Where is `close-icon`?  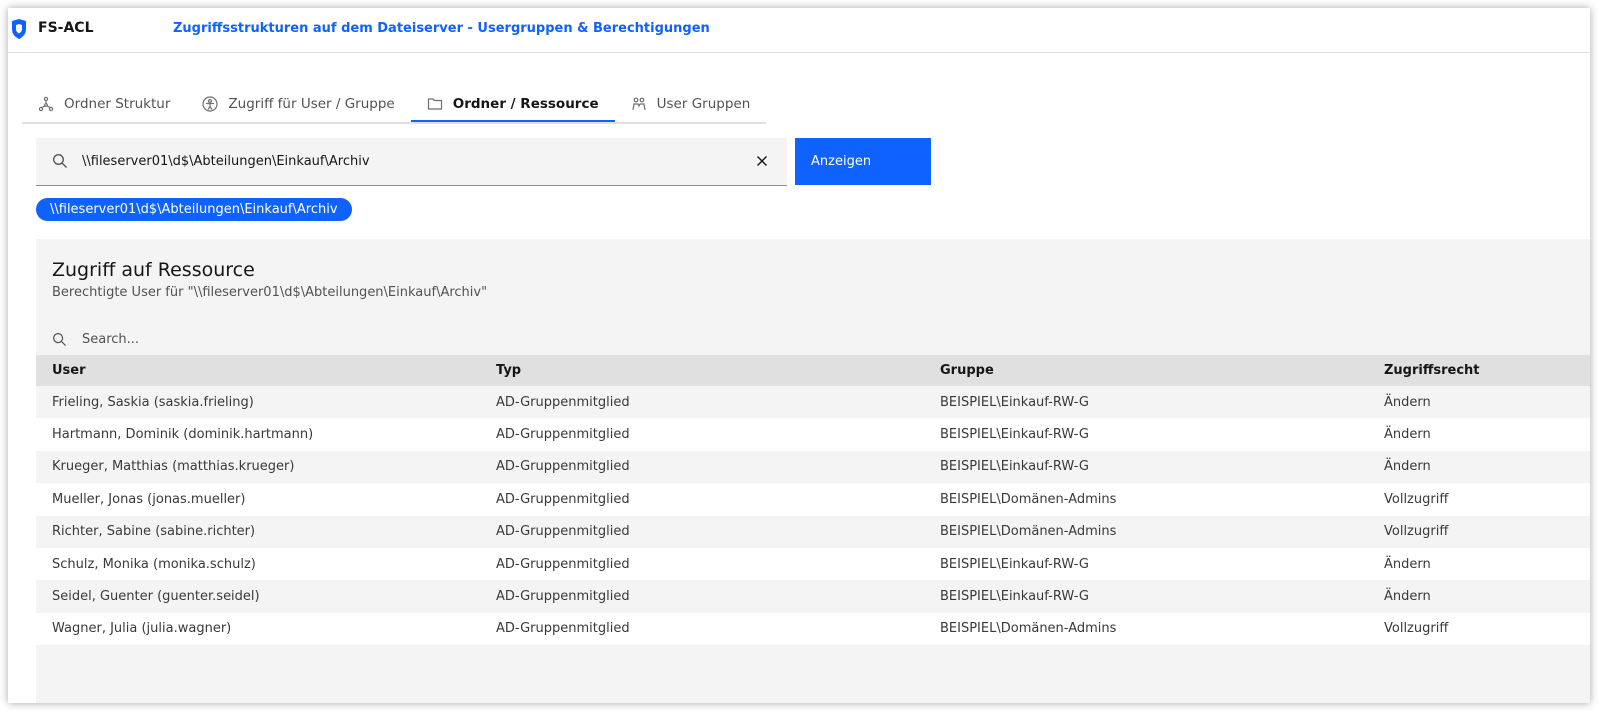
close-icon is located at coordinates (762, 161).